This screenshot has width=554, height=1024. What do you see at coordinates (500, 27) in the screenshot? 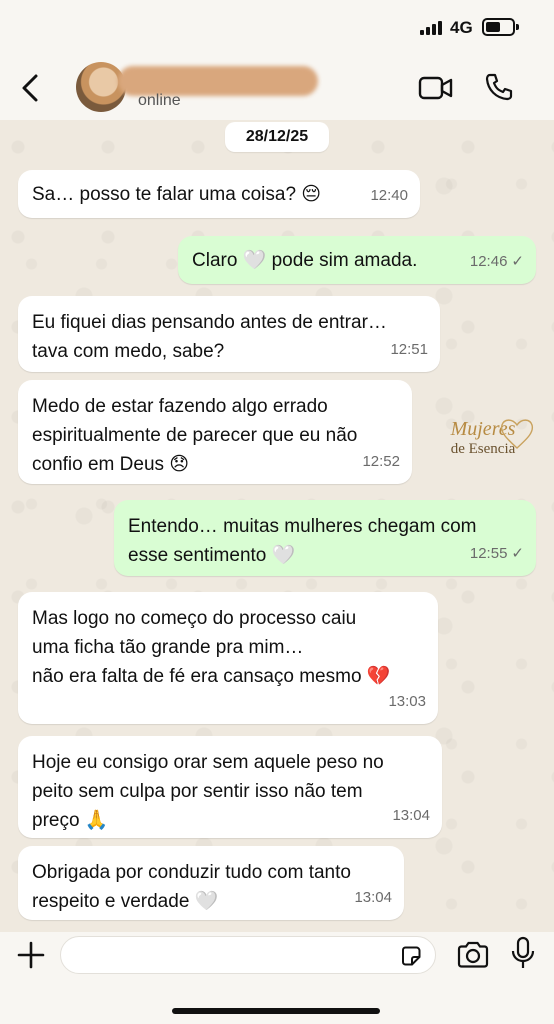
I see `battery-icon` at bounding box center [500, 27].